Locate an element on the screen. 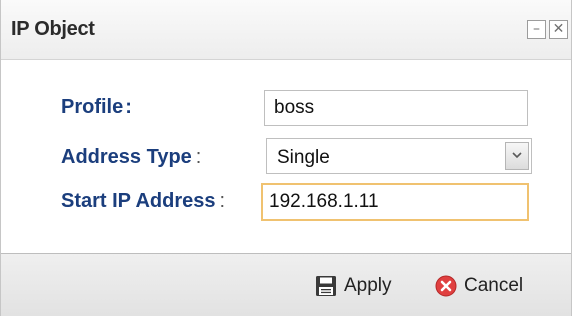  address-type-label-colon: : is located at coordinates (198, 157).